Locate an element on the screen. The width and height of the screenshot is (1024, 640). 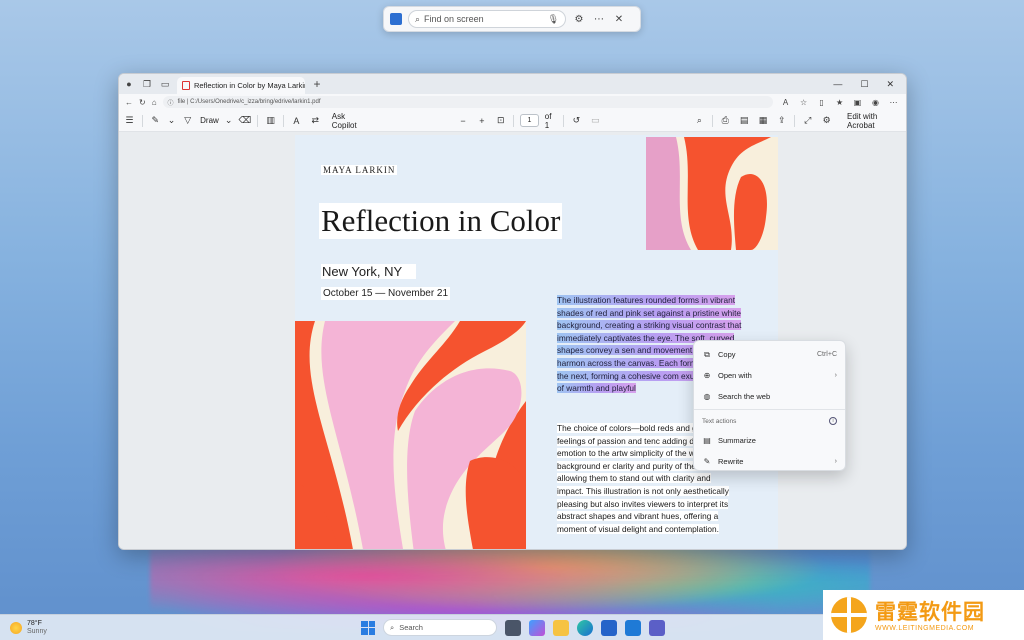
close-window-icon: ✕ is located at coordinates (890, 84).